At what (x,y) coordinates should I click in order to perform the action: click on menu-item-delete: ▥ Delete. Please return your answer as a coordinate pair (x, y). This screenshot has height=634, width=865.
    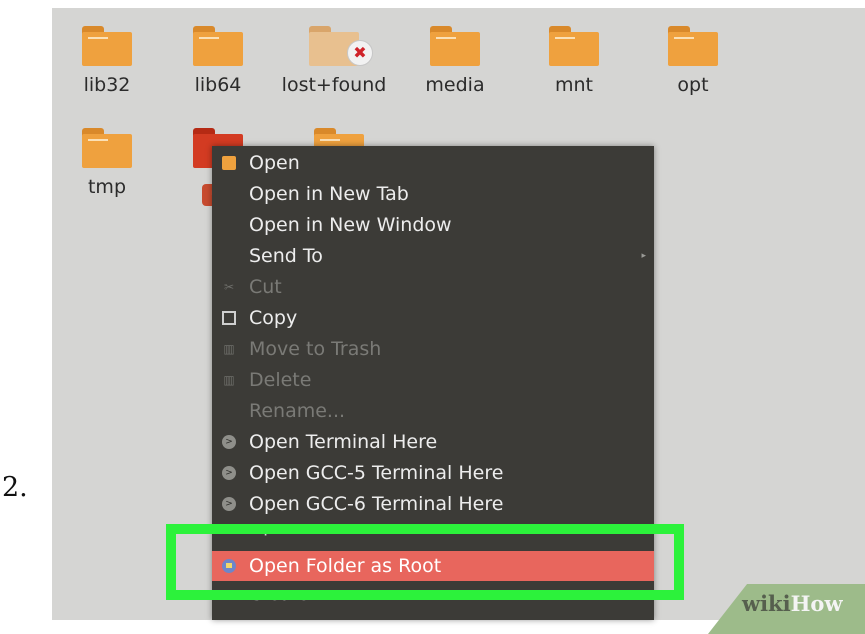
    Looking at the image, I should click on (433, 380).